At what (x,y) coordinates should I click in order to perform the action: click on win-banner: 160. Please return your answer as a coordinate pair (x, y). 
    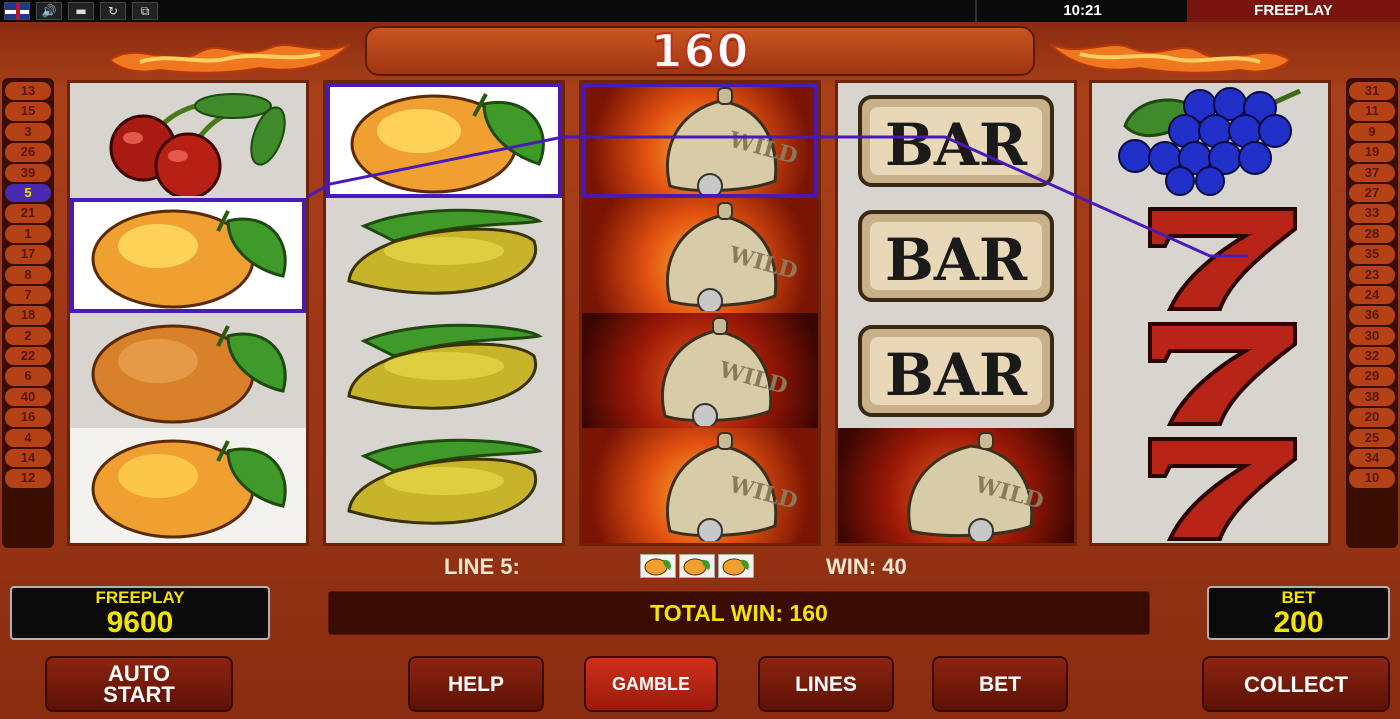
    Looking at the image, I should click on (700, 51).